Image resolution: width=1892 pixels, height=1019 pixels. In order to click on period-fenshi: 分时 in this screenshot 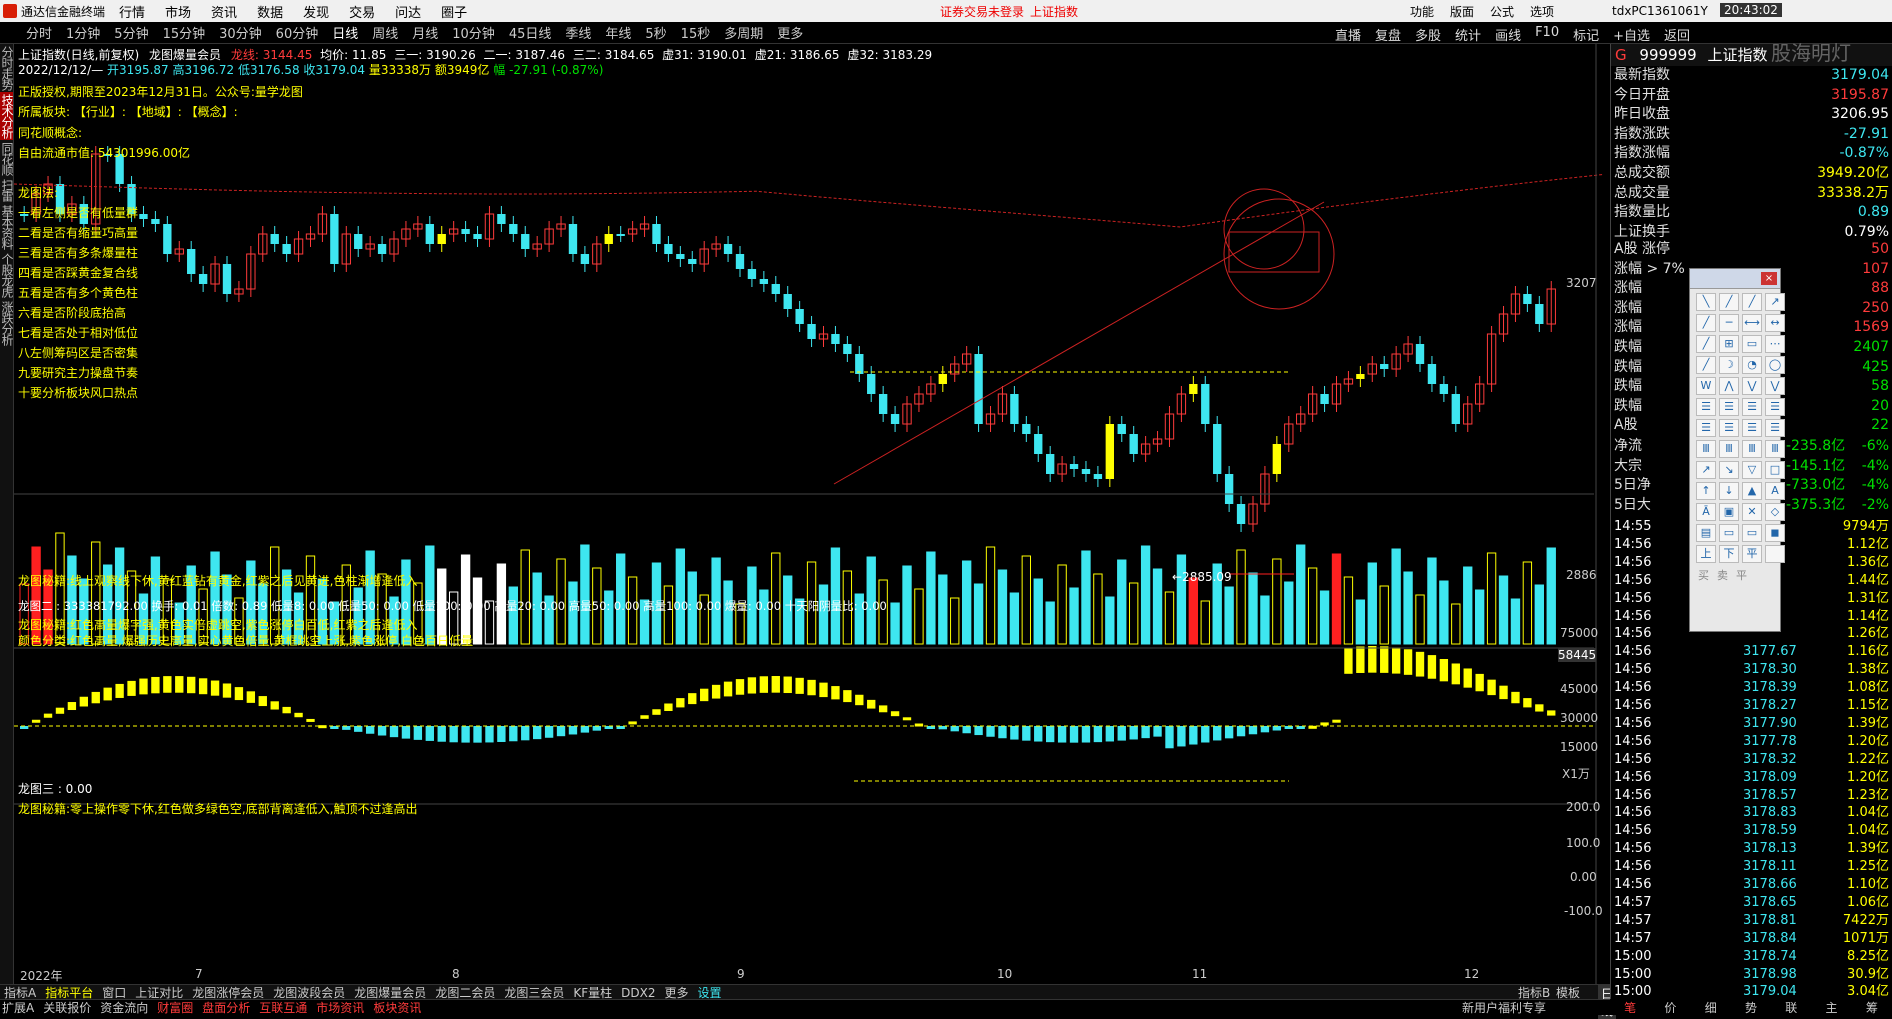, I will do `click(39, 32)`.